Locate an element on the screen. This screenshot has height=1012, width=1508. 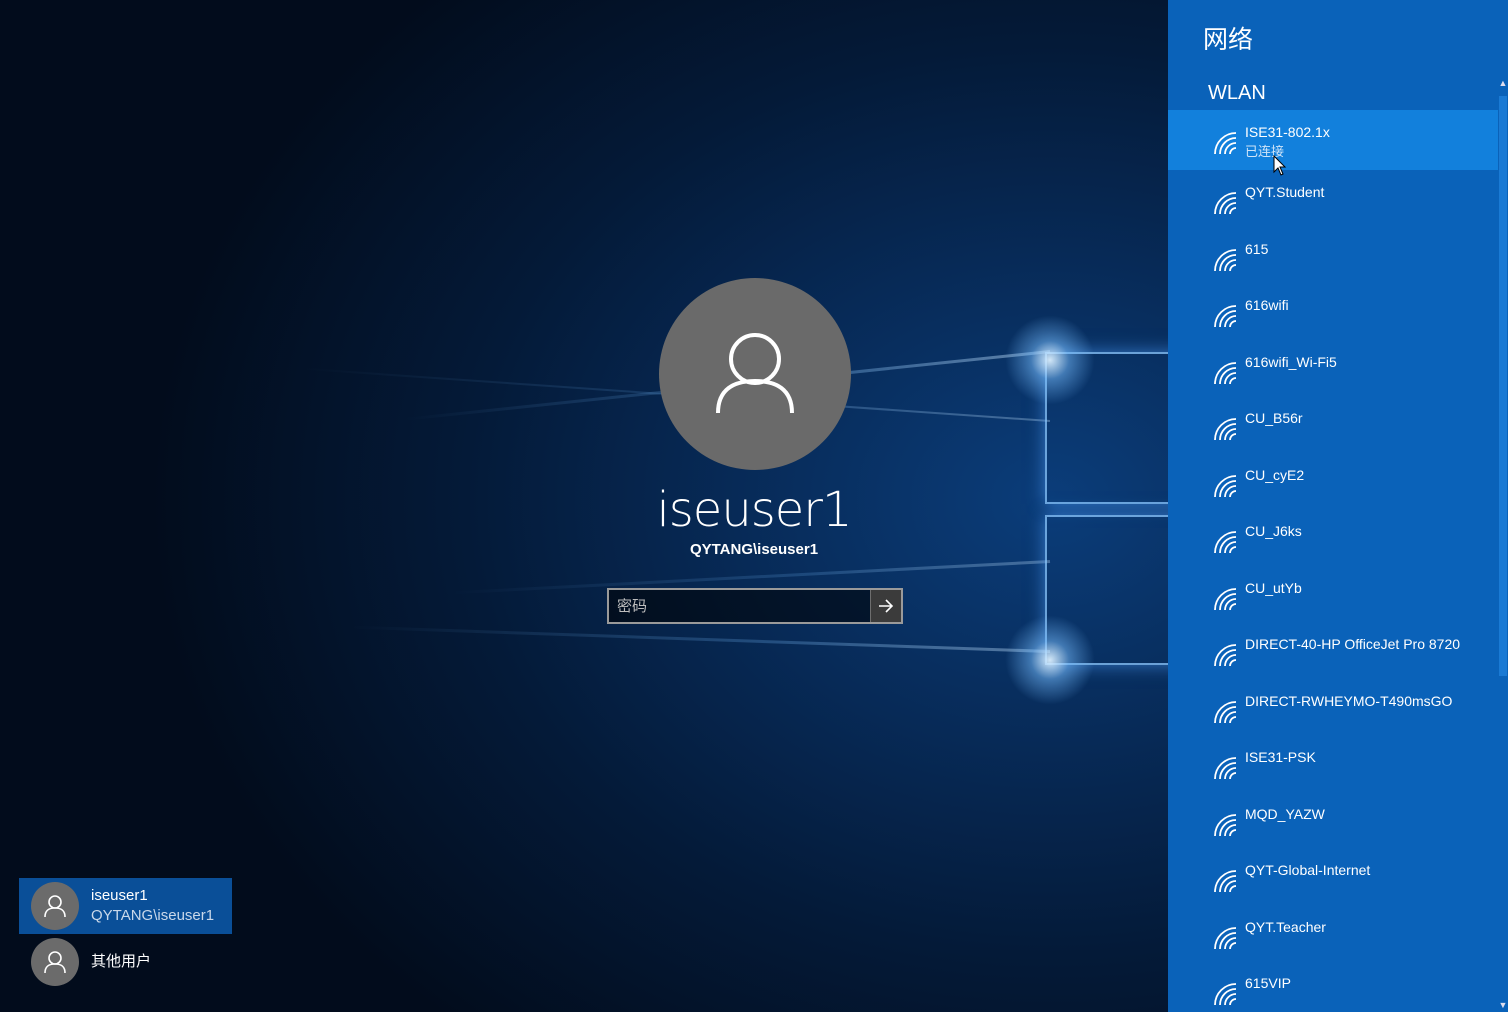
network-name: 615 is located at coordinates (1257, 248).